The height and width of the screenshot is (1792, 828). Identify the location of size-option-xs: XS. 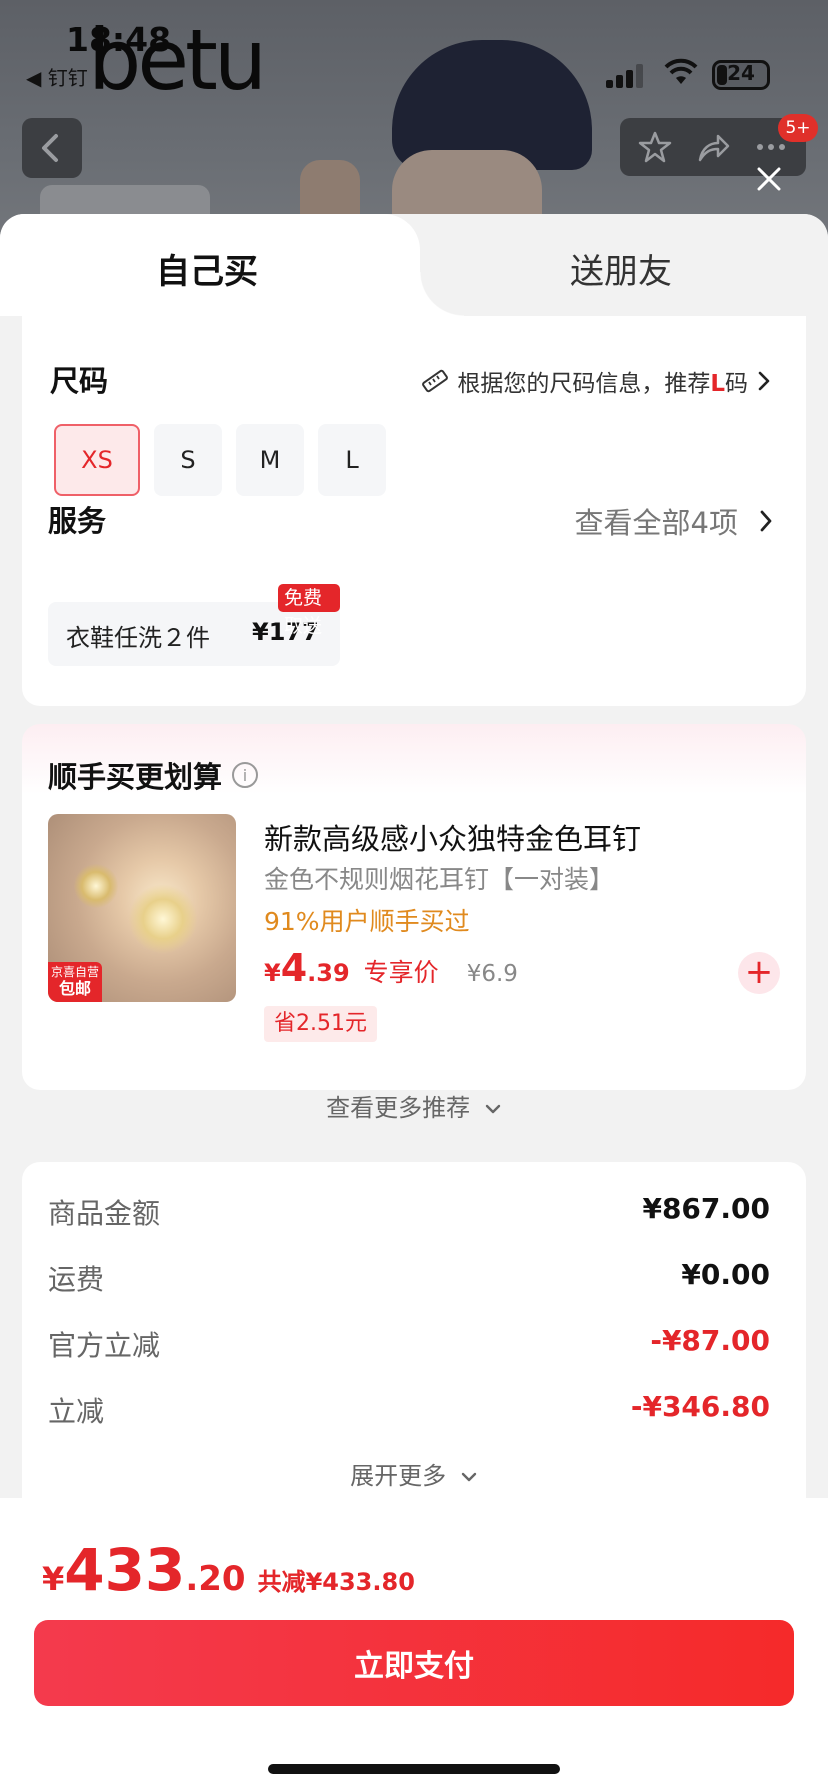
(97, 460).